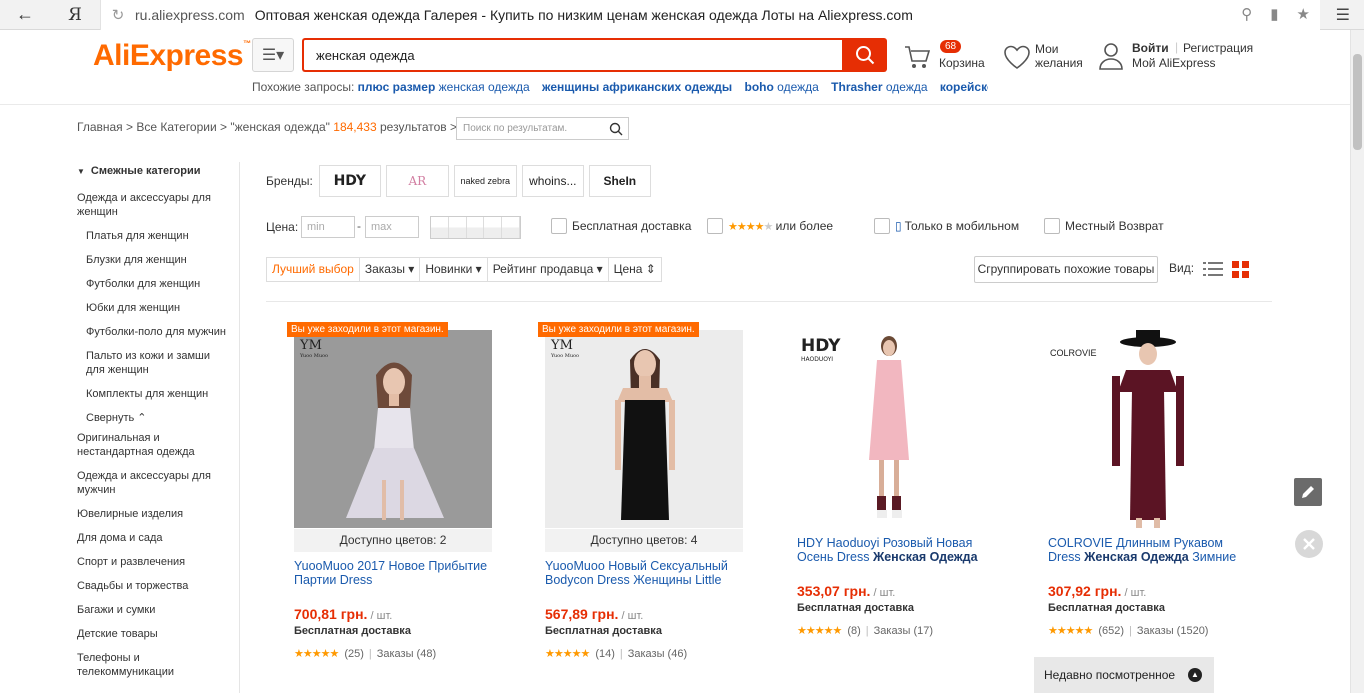  I want to click on wishlist-button: Мои желания, so click(1048, 57).